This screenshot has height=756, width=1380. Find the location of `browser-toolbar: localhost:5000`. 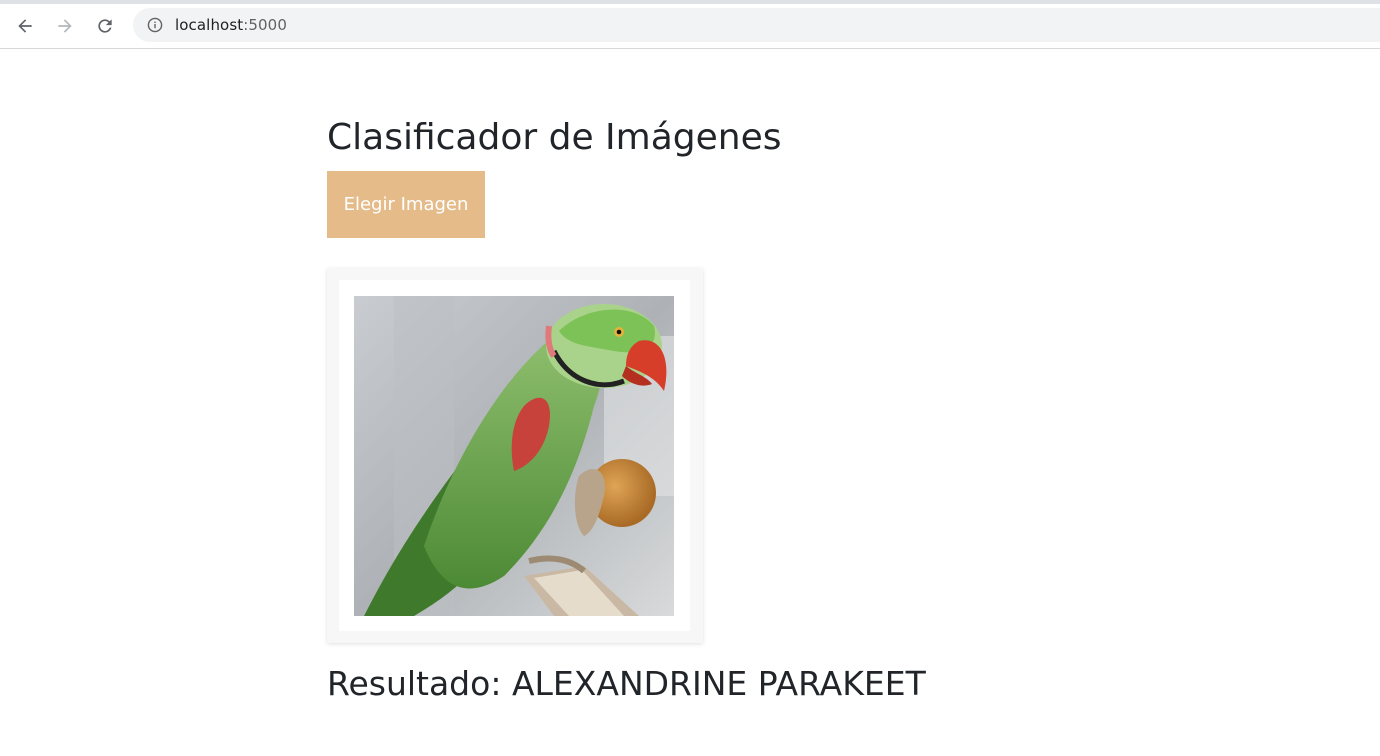

browser-toolbar: localhost:5000 is located at coordinates (690, 26).